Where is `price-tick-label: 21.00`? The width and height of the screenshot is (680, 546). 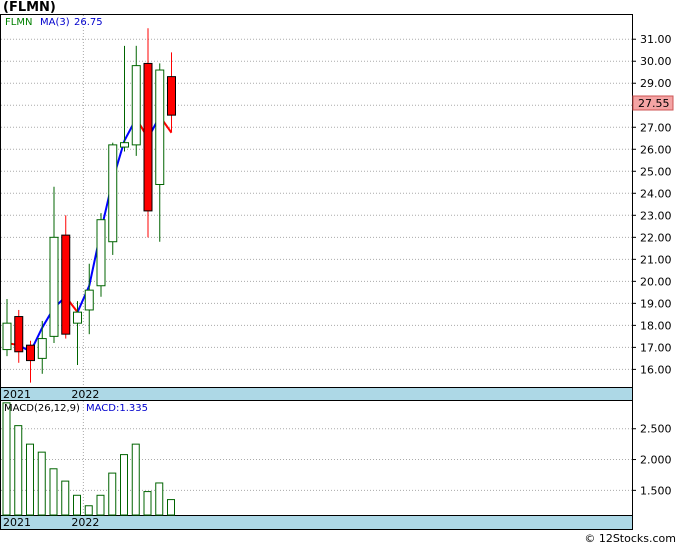 price-tick-label: 21.00 is located at coordinates (656, 259).